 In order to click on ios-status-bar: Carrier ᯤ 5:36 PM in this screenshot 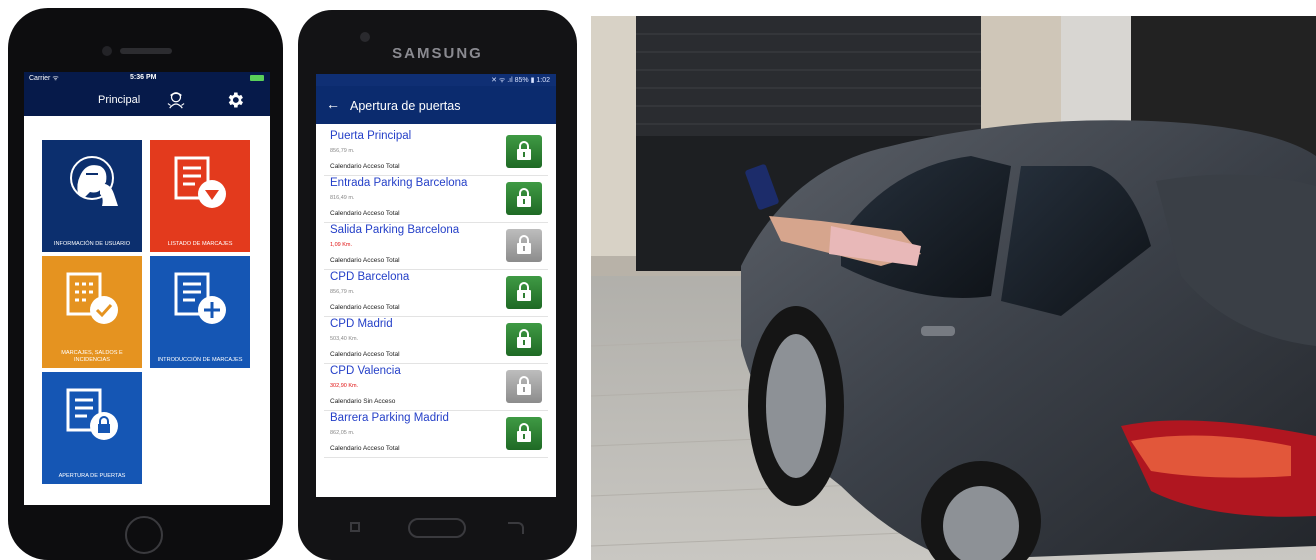, I will do `click(147, 78)`.